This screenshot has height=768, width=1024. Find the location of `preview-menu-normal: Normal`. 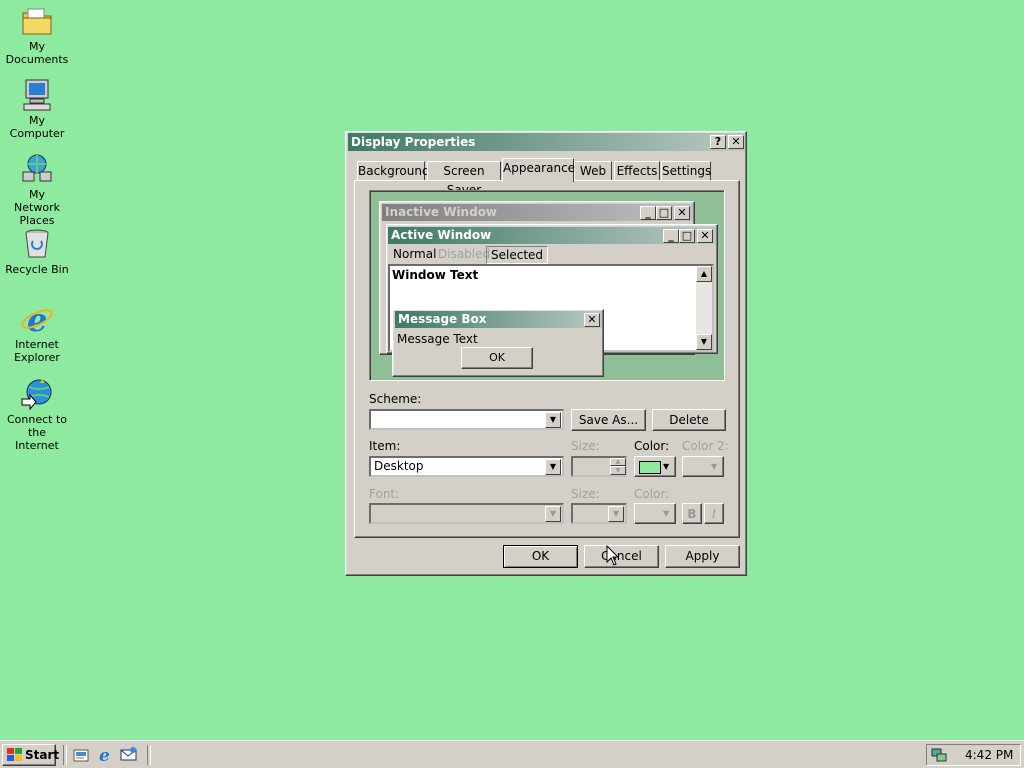

preview-menu-normal: Normal is located at coordinates (415, 254).